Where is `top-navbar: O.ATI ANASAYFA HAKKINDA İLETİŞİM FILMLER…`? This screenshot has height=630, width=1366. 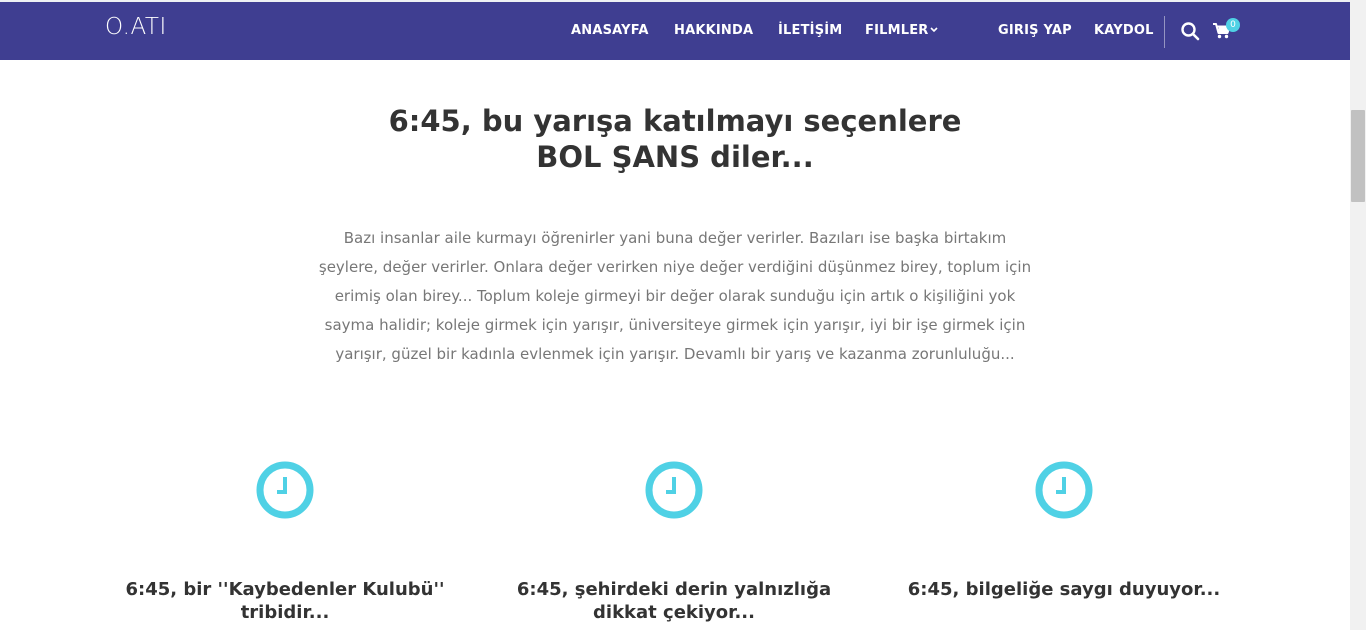 top-navbar: O.ATI ANASAYFA HAKKINDA İLETİŞİM FILMLER… is located at coordinates (675, 31).